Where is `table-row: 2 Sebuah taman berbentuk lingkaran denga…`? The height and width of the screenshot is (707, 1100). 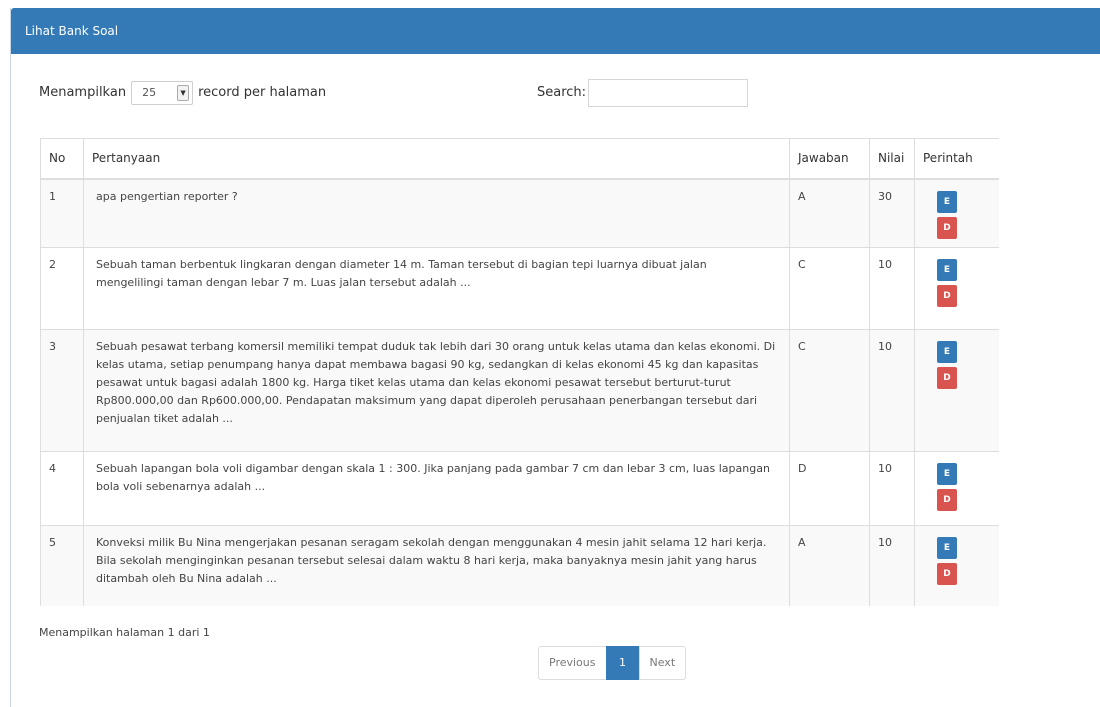
table-row: 2 Sebuah taman berbentuk lingkaran denga… is located at coordinates (519, 288).